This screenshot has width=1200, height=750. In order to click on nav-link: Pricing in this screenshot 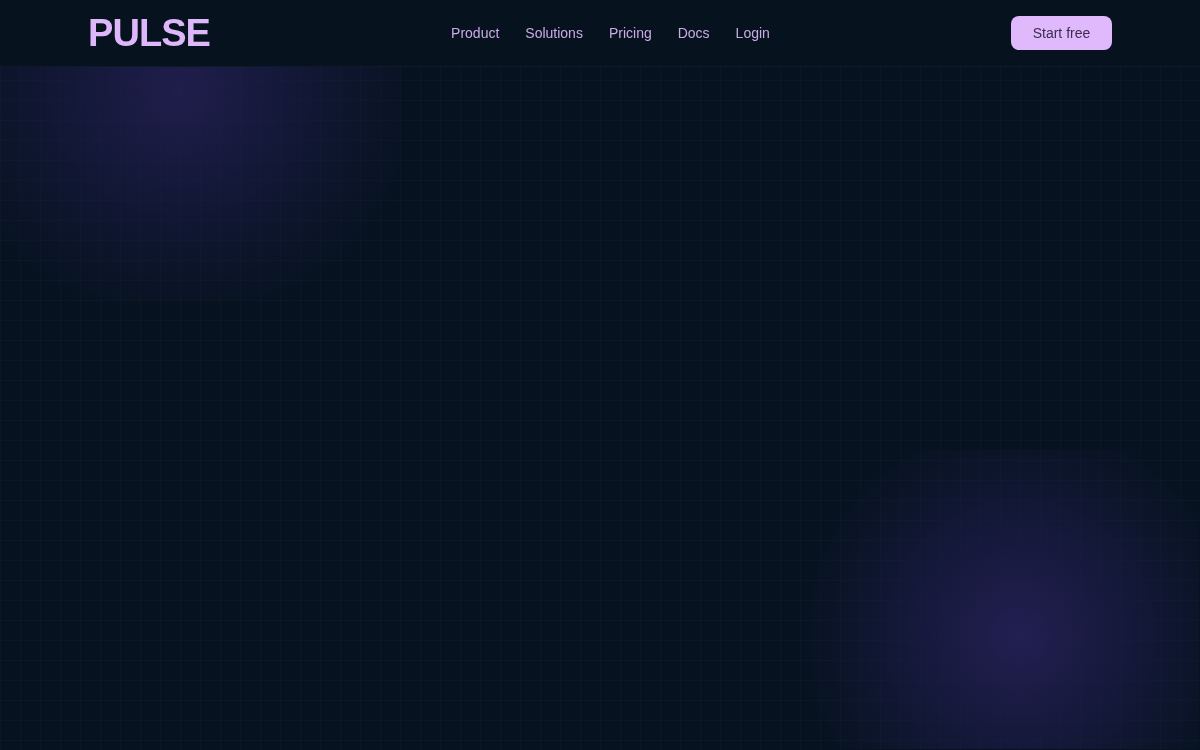, I will do `click(630, 33)`.